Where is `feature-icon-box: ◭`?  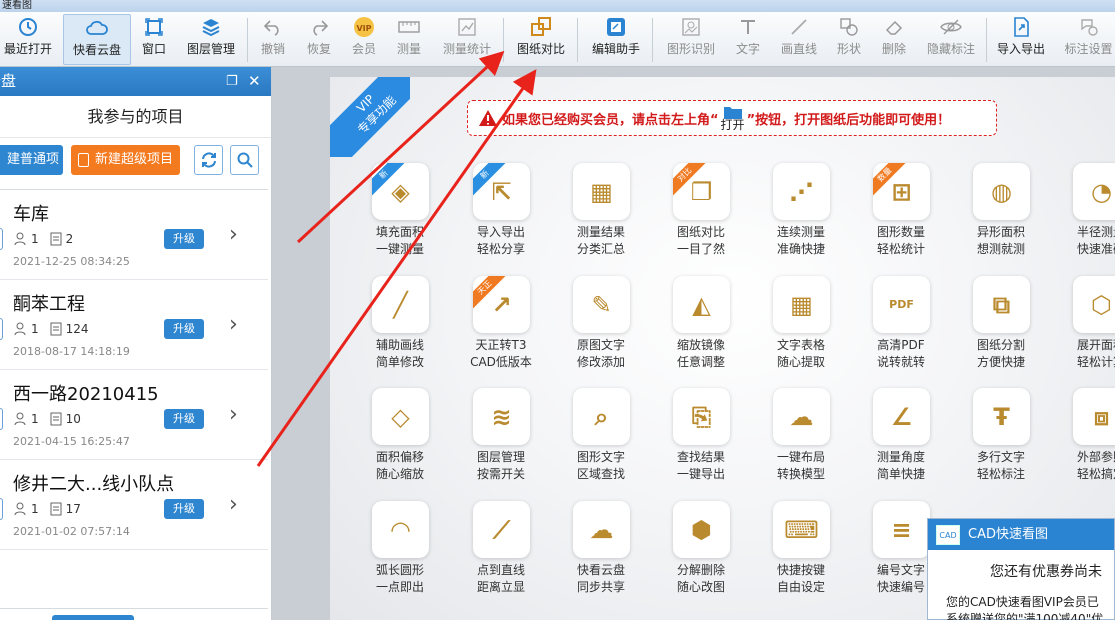 feature-icon-box: ◭ is located at coordinates (701, 304).